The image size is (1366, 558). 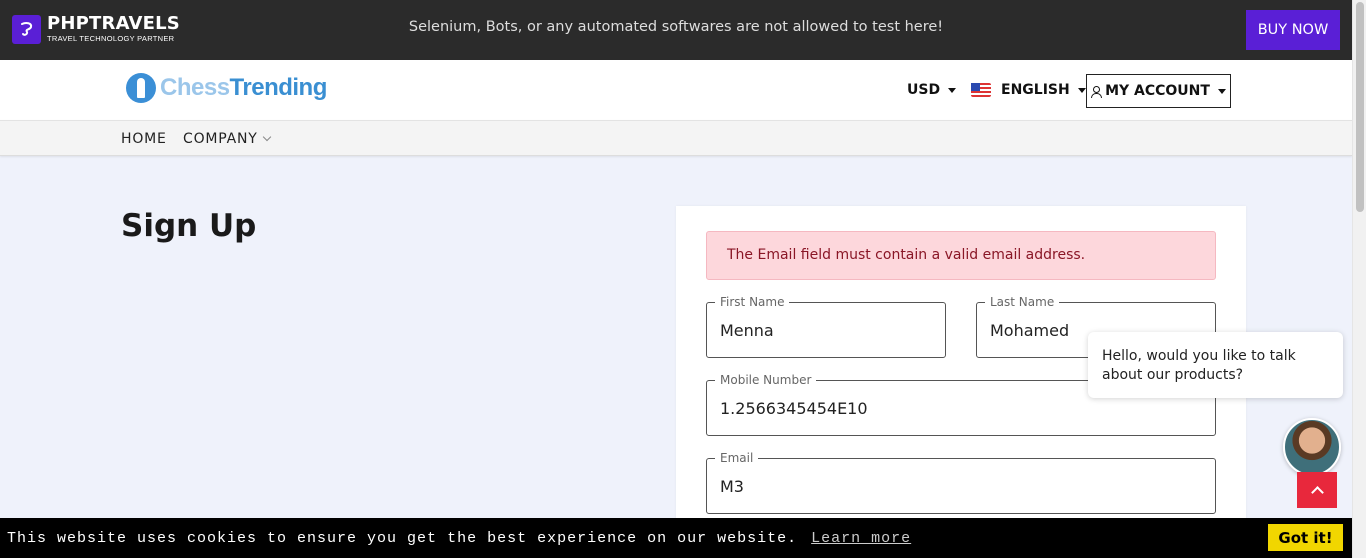 I want to click on site-header: ChessTrending USD ENGLISH MY ACCOUNT, so click(x=676, y=90).